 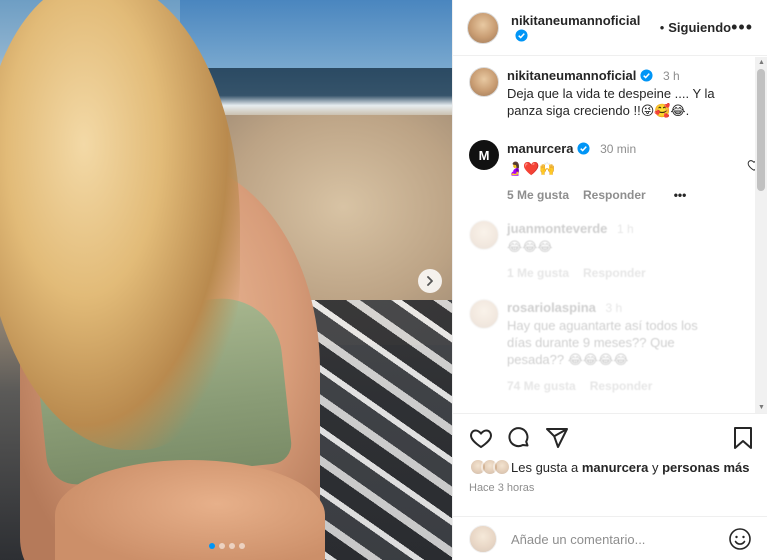 What do you see at coordinates (598, 110) in the screenshot?
I see `caption-text-line: panza siga creciendo !!😜🥰😂.` at bounding box center [598, 110].